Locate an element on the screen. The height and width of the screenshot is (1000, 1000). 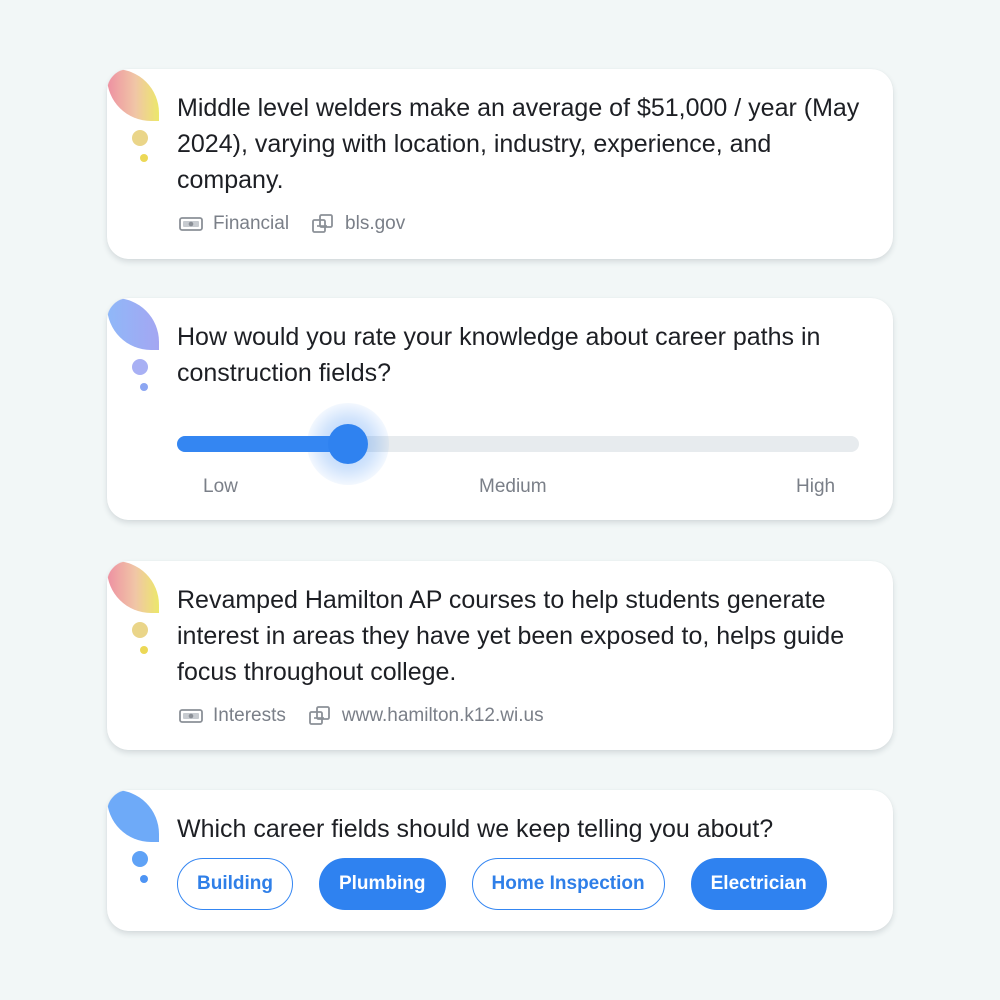
chip-plumbing: Plumbing is located at coordinates (382, 884).